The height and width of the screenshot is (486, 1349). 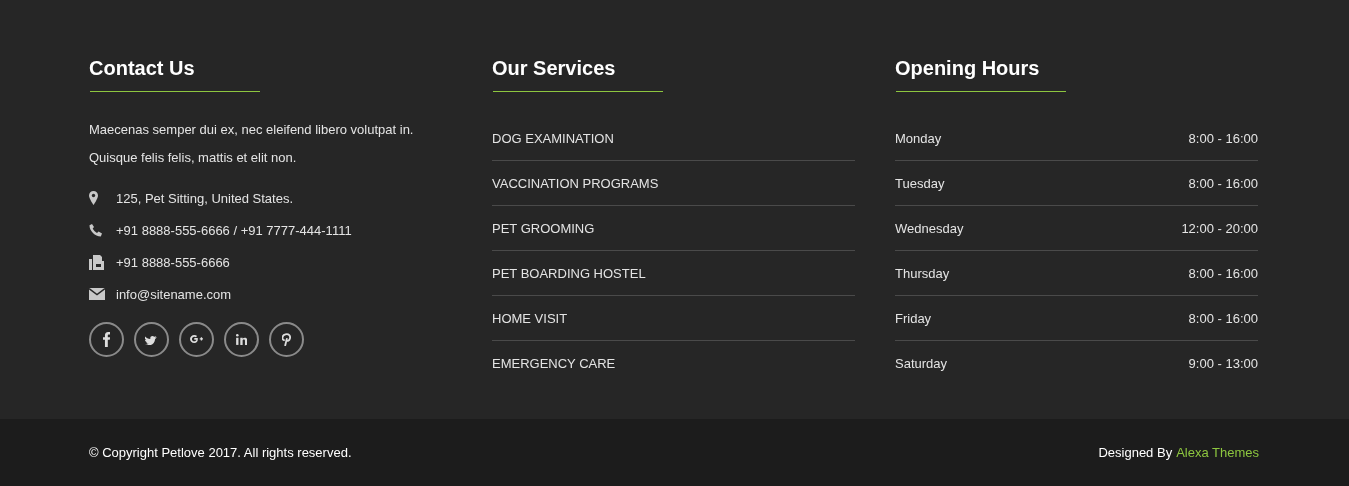 What do you see at coordinates (97, 294) in the screenshot?
I see `envelope-icon` at bounding box center [97, 294].